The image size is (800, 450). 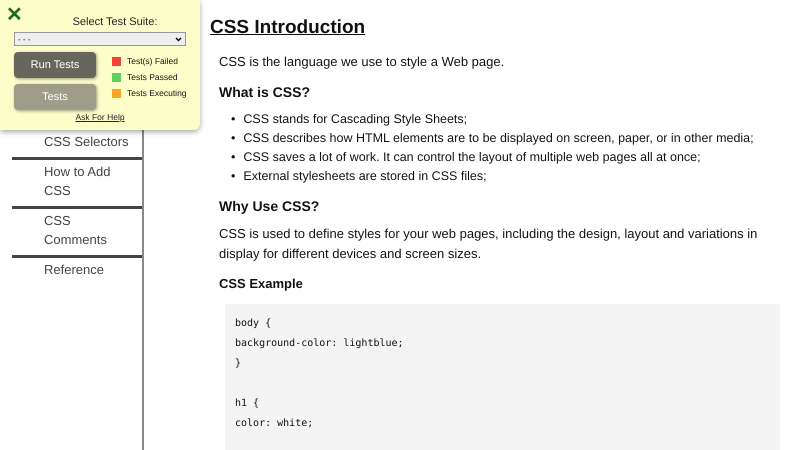 What do you see at coordinates (152, 77) in the screenshot?
I see `legend-label: Tests Passed` at bounding box center [152, 77].